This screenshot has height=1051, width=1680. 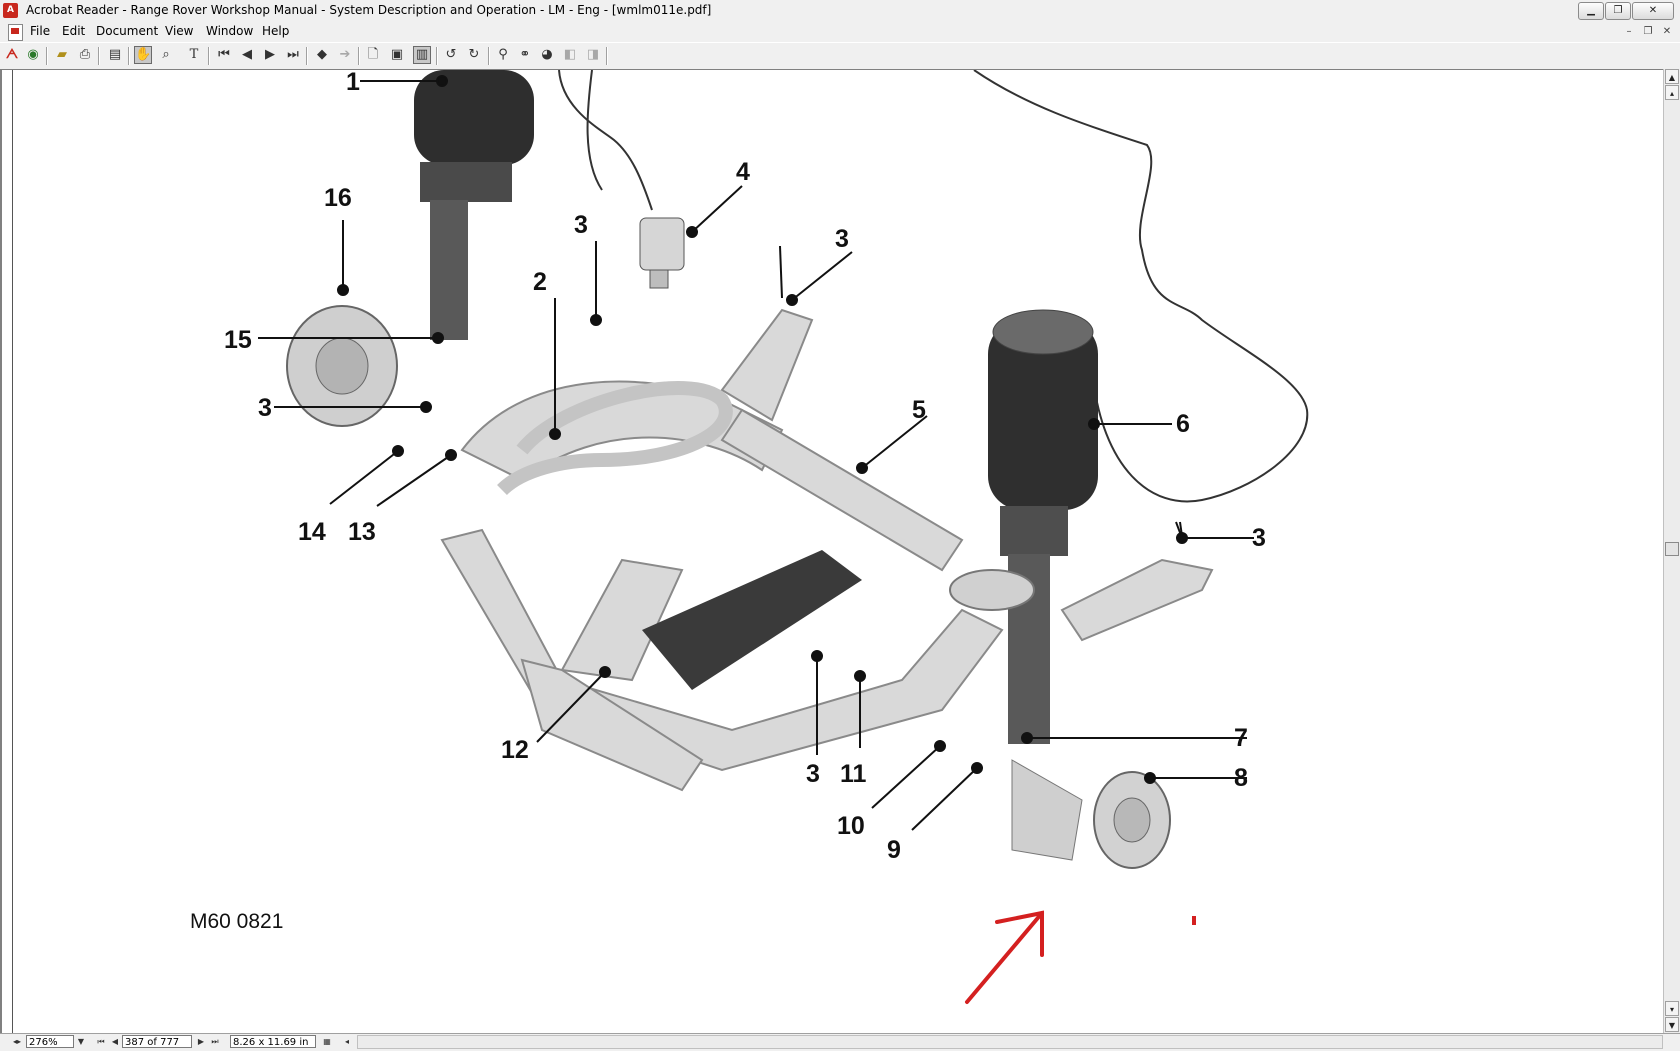 What do you see at coordinates (1672, 1024) in the screenshot?
I see `scroll-down-icon: ▼` at bounding box center [1672, 1024].